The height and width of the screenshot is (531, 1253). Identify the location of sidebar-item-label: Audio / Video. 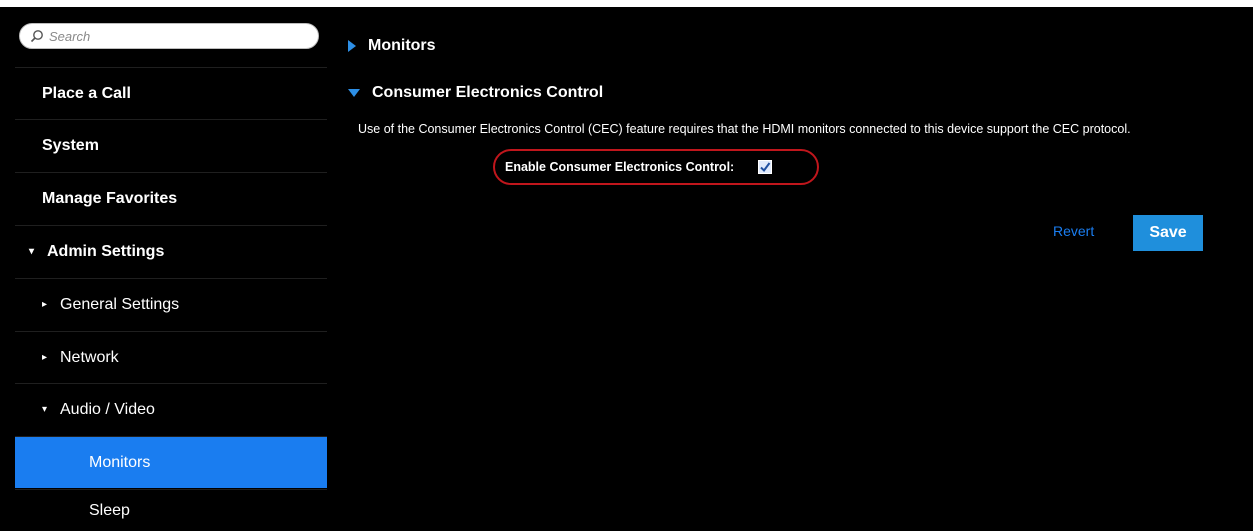
(107, 409).